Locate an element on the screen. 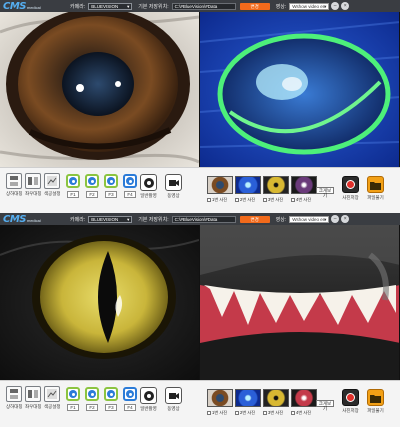 Image resolution: width=400 pixels, height=427 pixels. flip-vertical-label: 상하대칭 is located at coordinates (14, 193).